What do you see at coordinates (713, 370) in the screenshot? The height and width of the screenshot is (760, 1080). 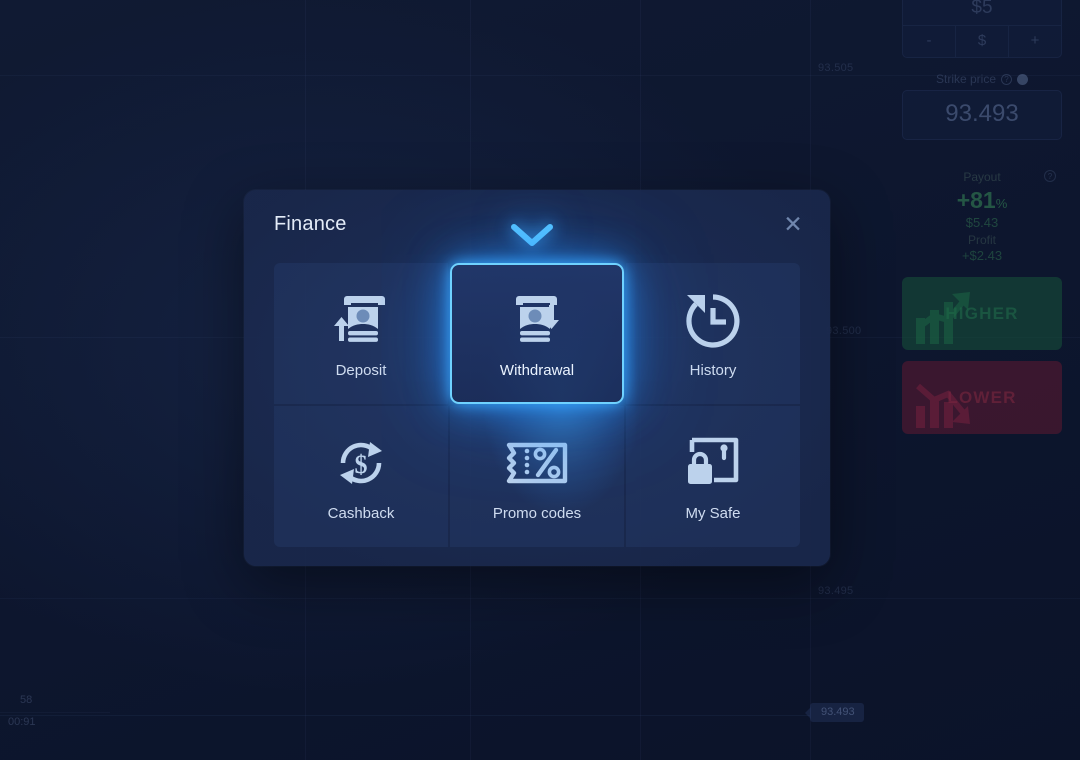 I see `tile-label: History` at bounding box center [713, 370].